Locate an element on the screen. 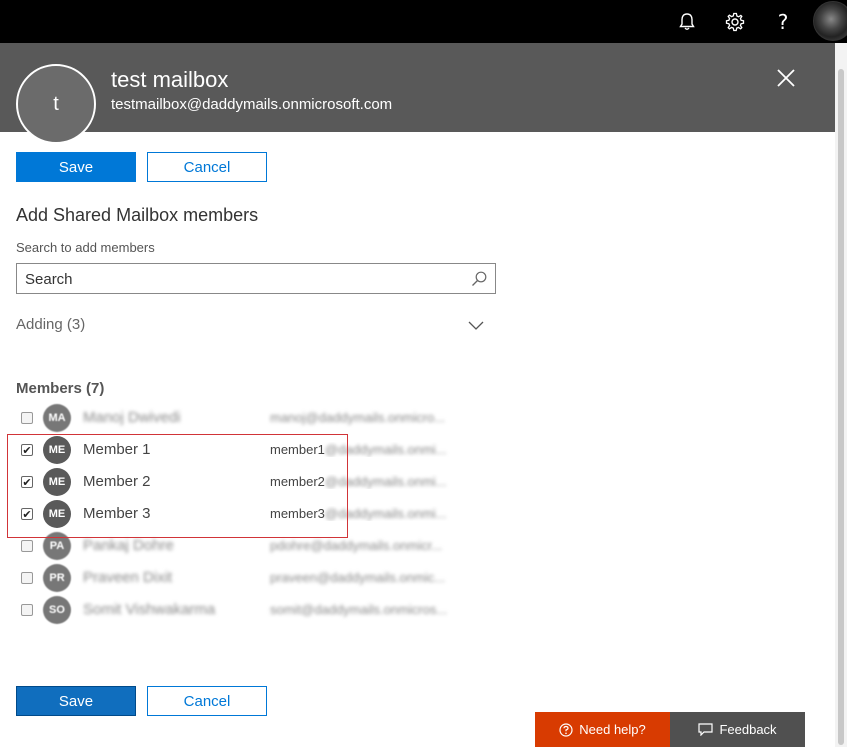 The image size is (847, 747). member-name: Pankaj Dohre is located at coordinates (128, 545).